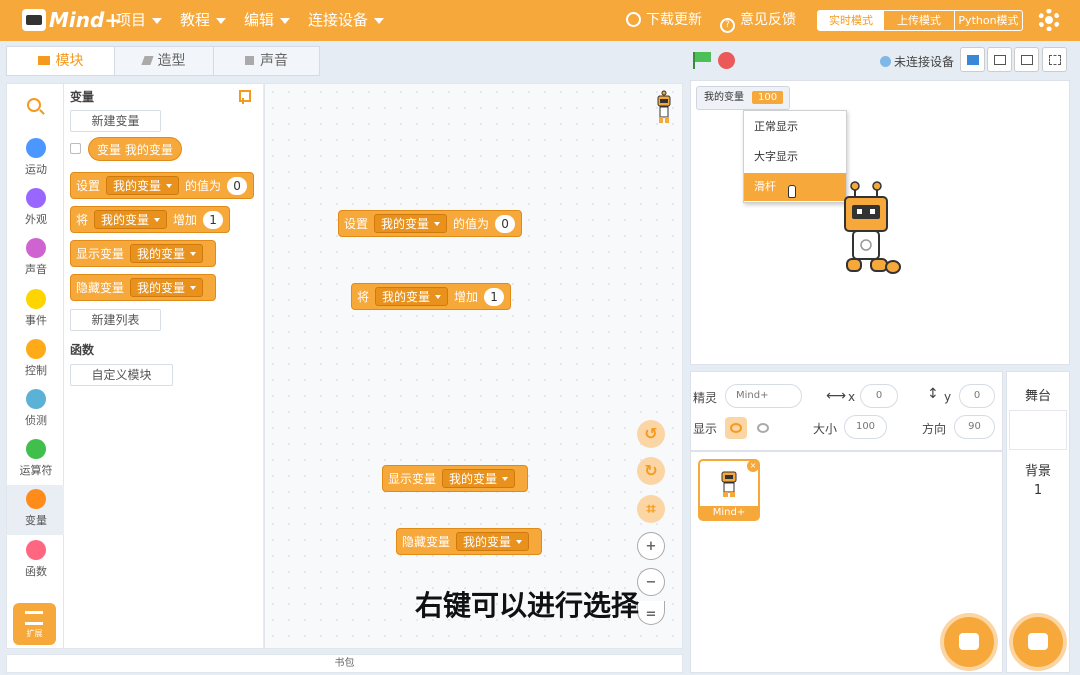 The width and height of the screenshot is (1080, 675). I want to click on backpack-bar: 书包, so click(344, 663).